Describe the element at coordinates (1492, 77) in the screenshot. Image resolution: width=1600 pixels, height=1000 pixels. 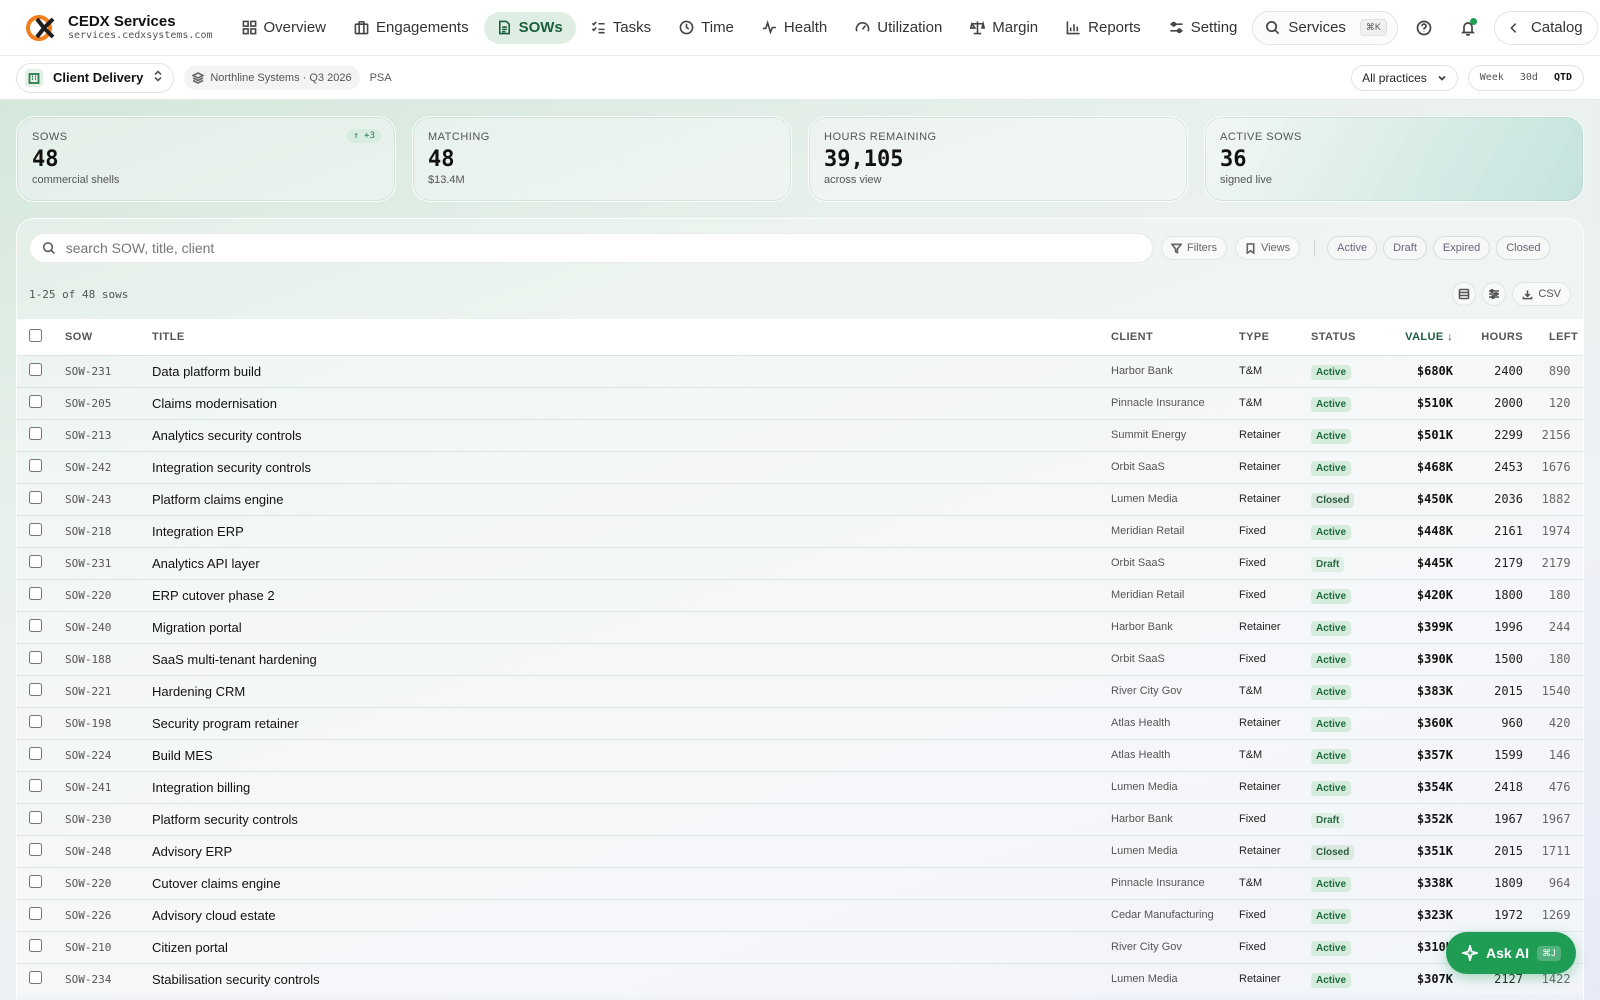
I see `range-week: Week` at that location.